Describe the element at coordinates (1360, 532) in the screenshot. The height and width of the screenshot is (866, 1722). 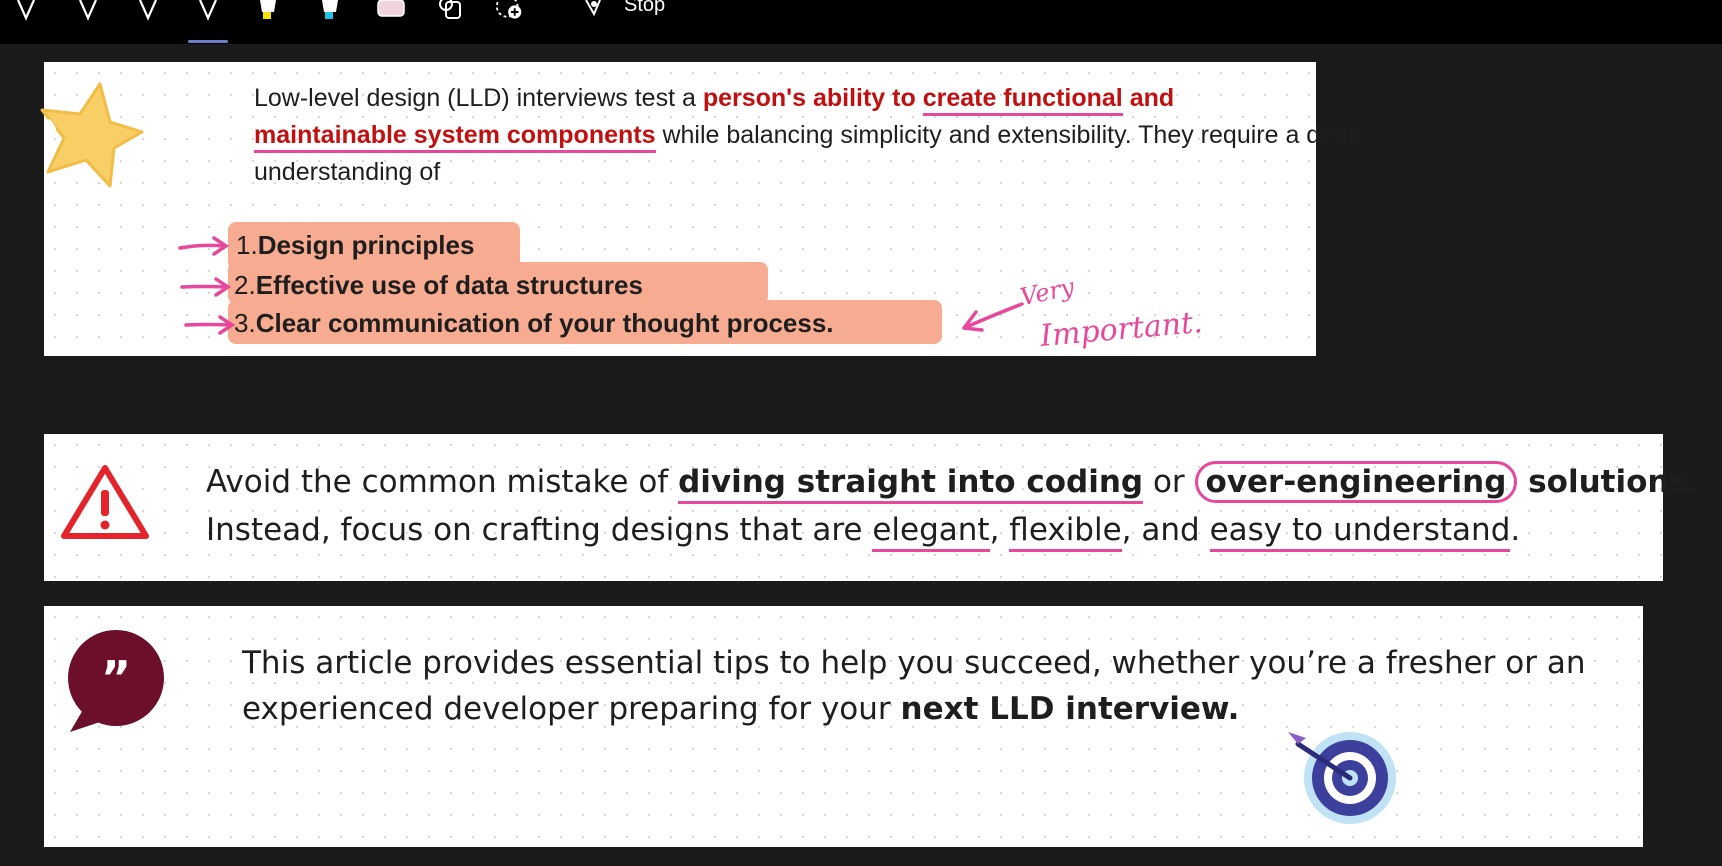
I see `quality-easy-to-understand: easy to understand` at that location.